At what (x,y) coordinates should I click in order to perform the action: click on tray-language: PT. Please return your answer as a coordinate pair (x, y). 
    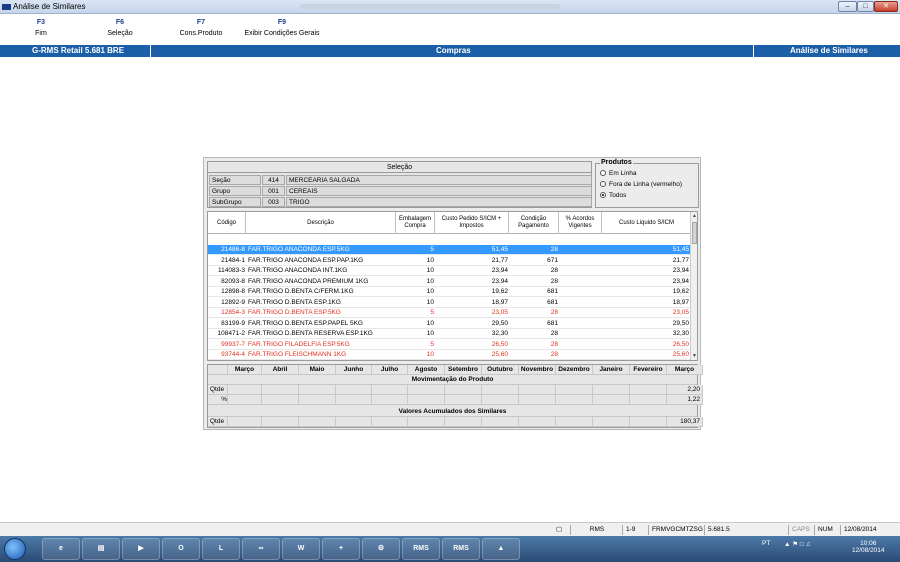
    Looking at the image, I should click on (766, 543).